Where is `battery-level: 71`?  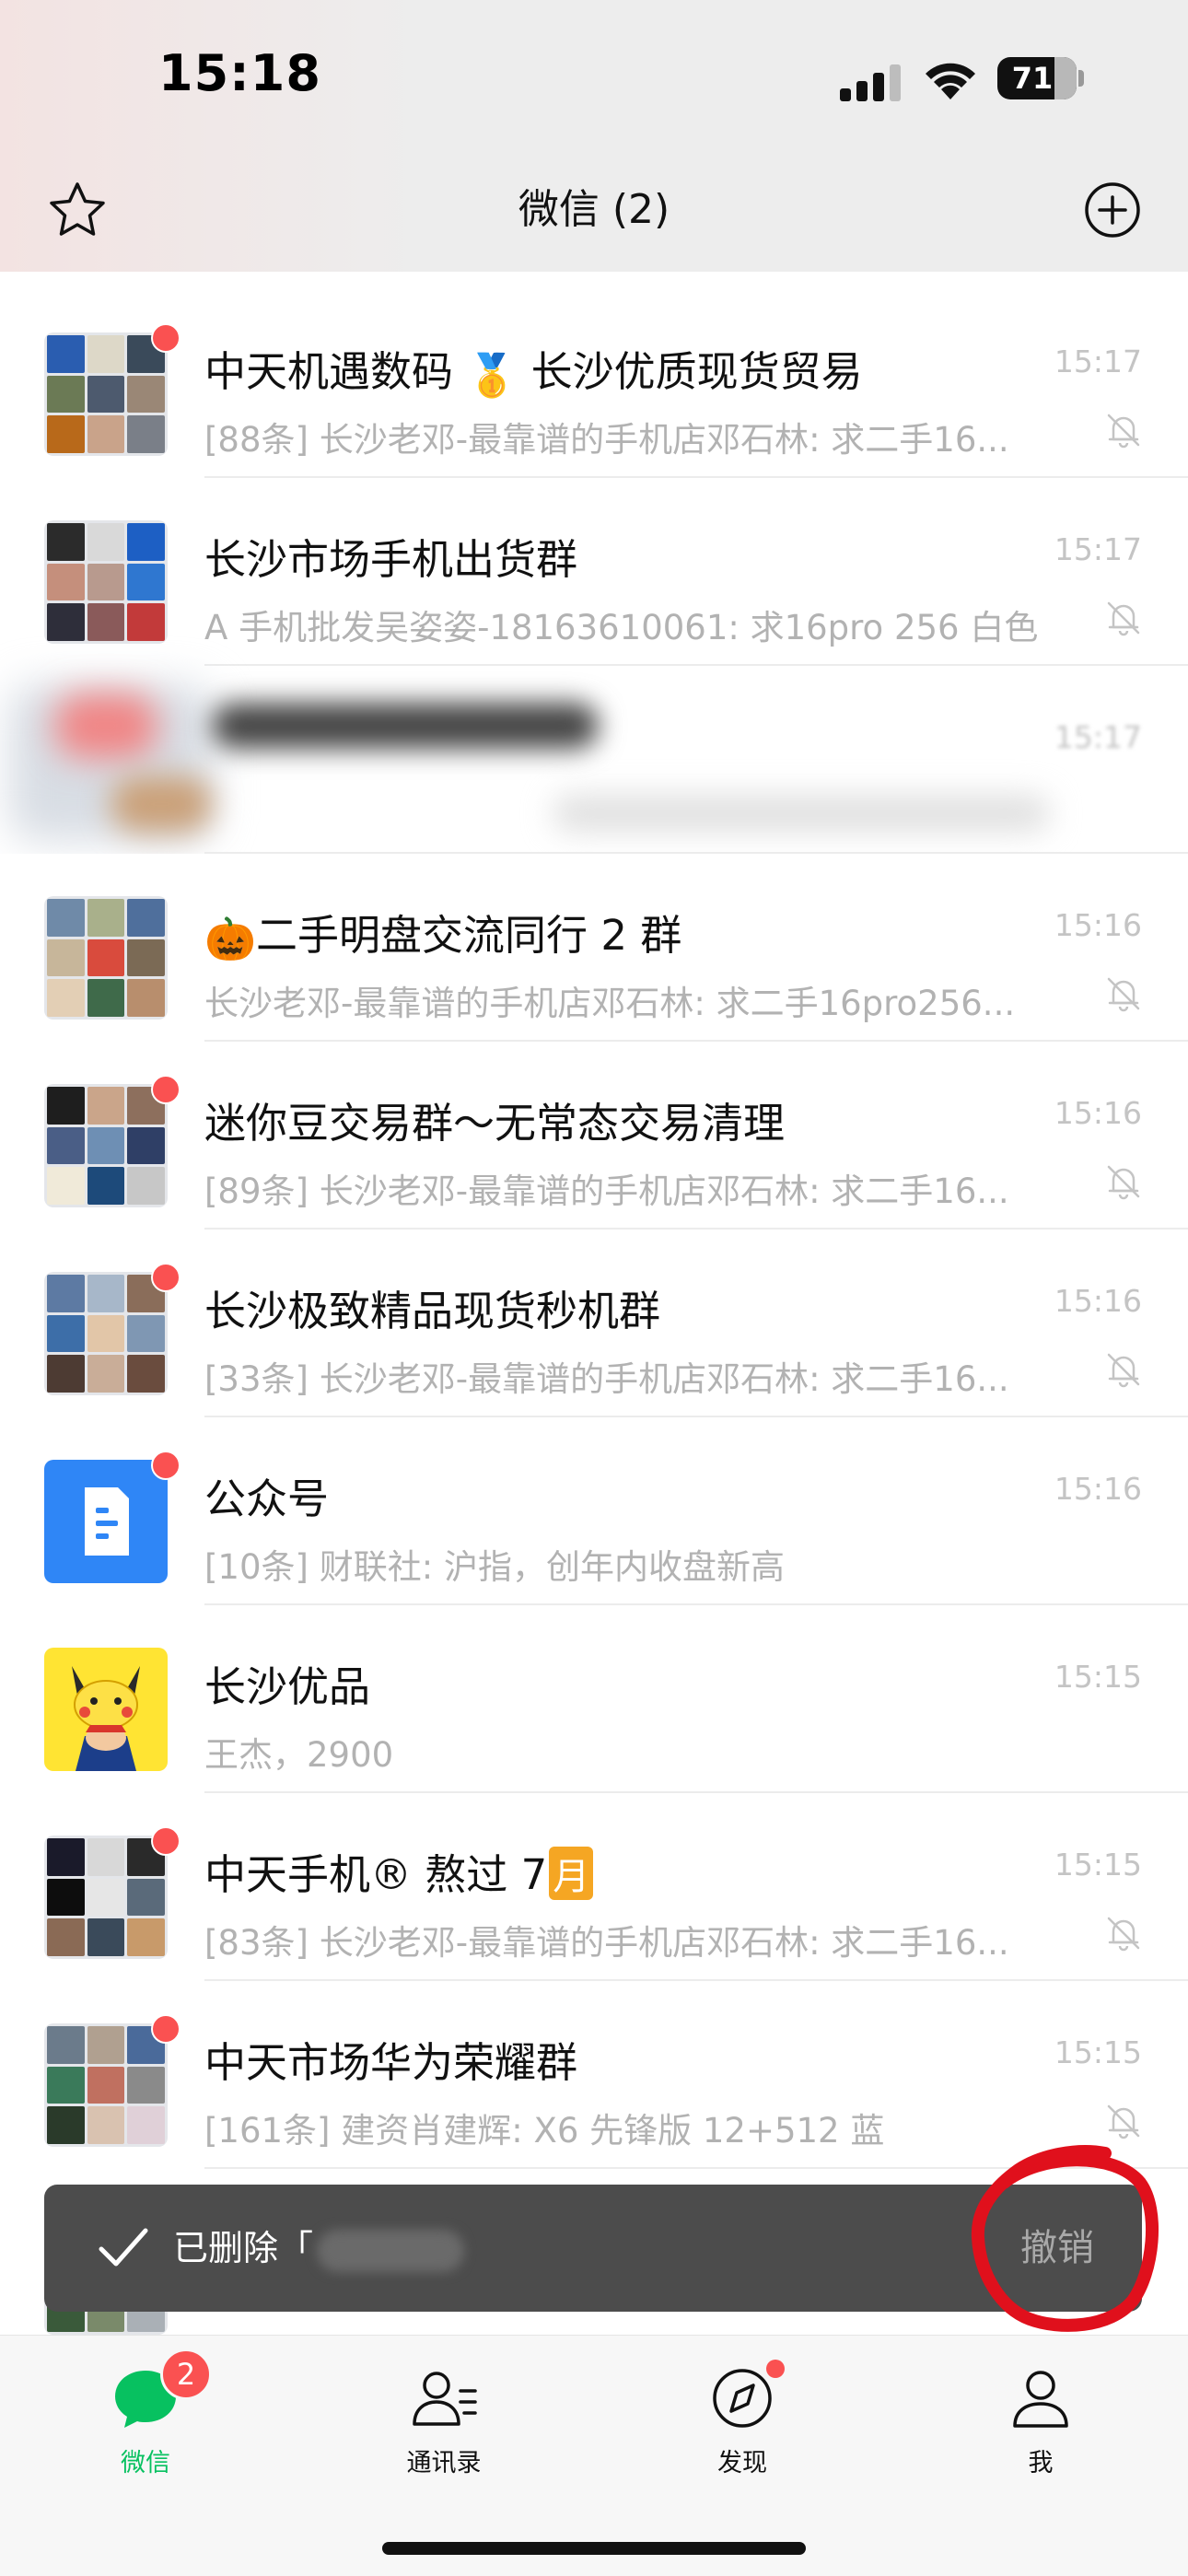 battery-level: 71 is located at coordinates (1032, 78).